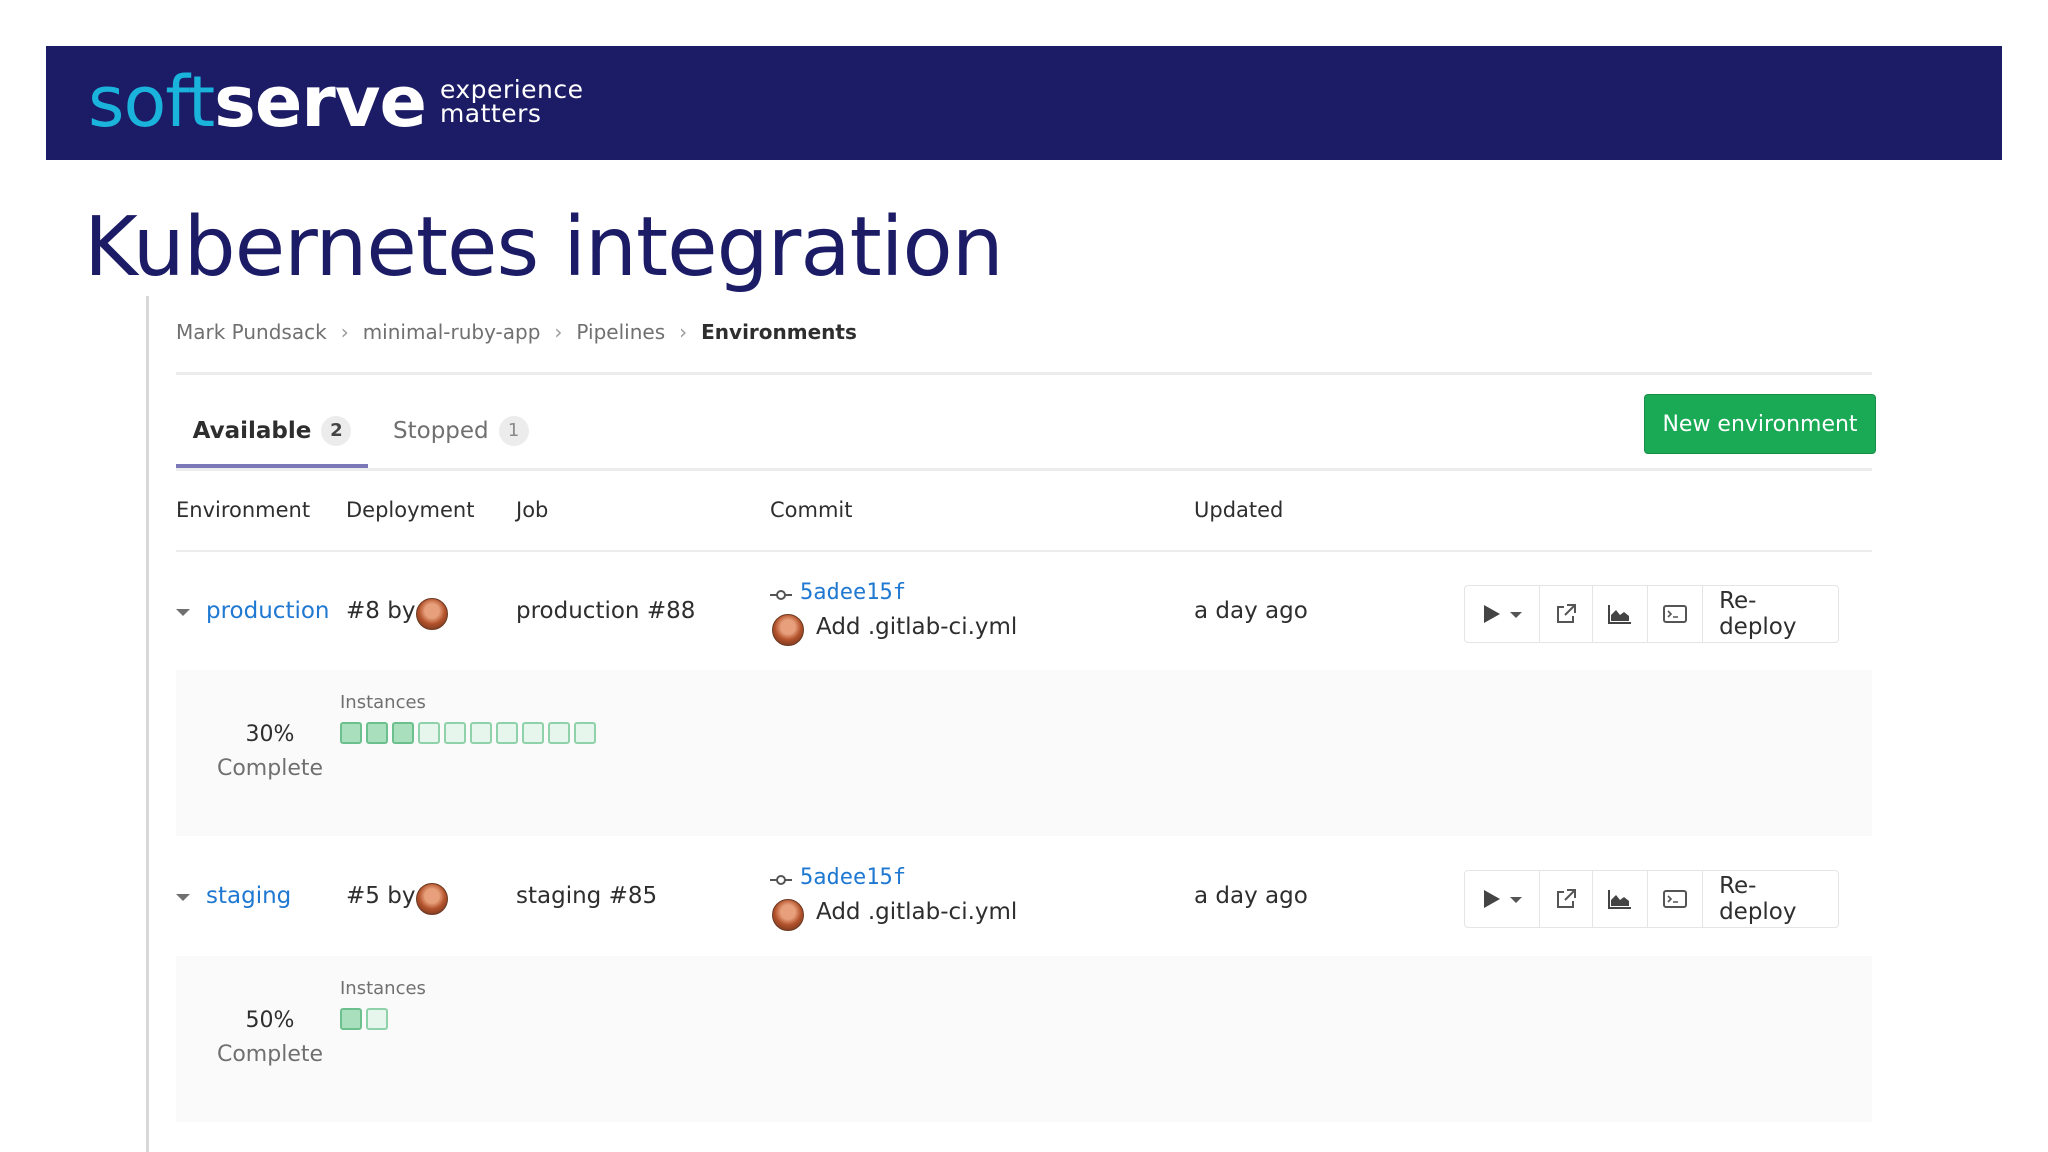 The image size is (2048, 1152). What do you see at coordinates (811, 510) in the screenshot?
I see `column-commit: Commit` at bounding box center [811, 510].